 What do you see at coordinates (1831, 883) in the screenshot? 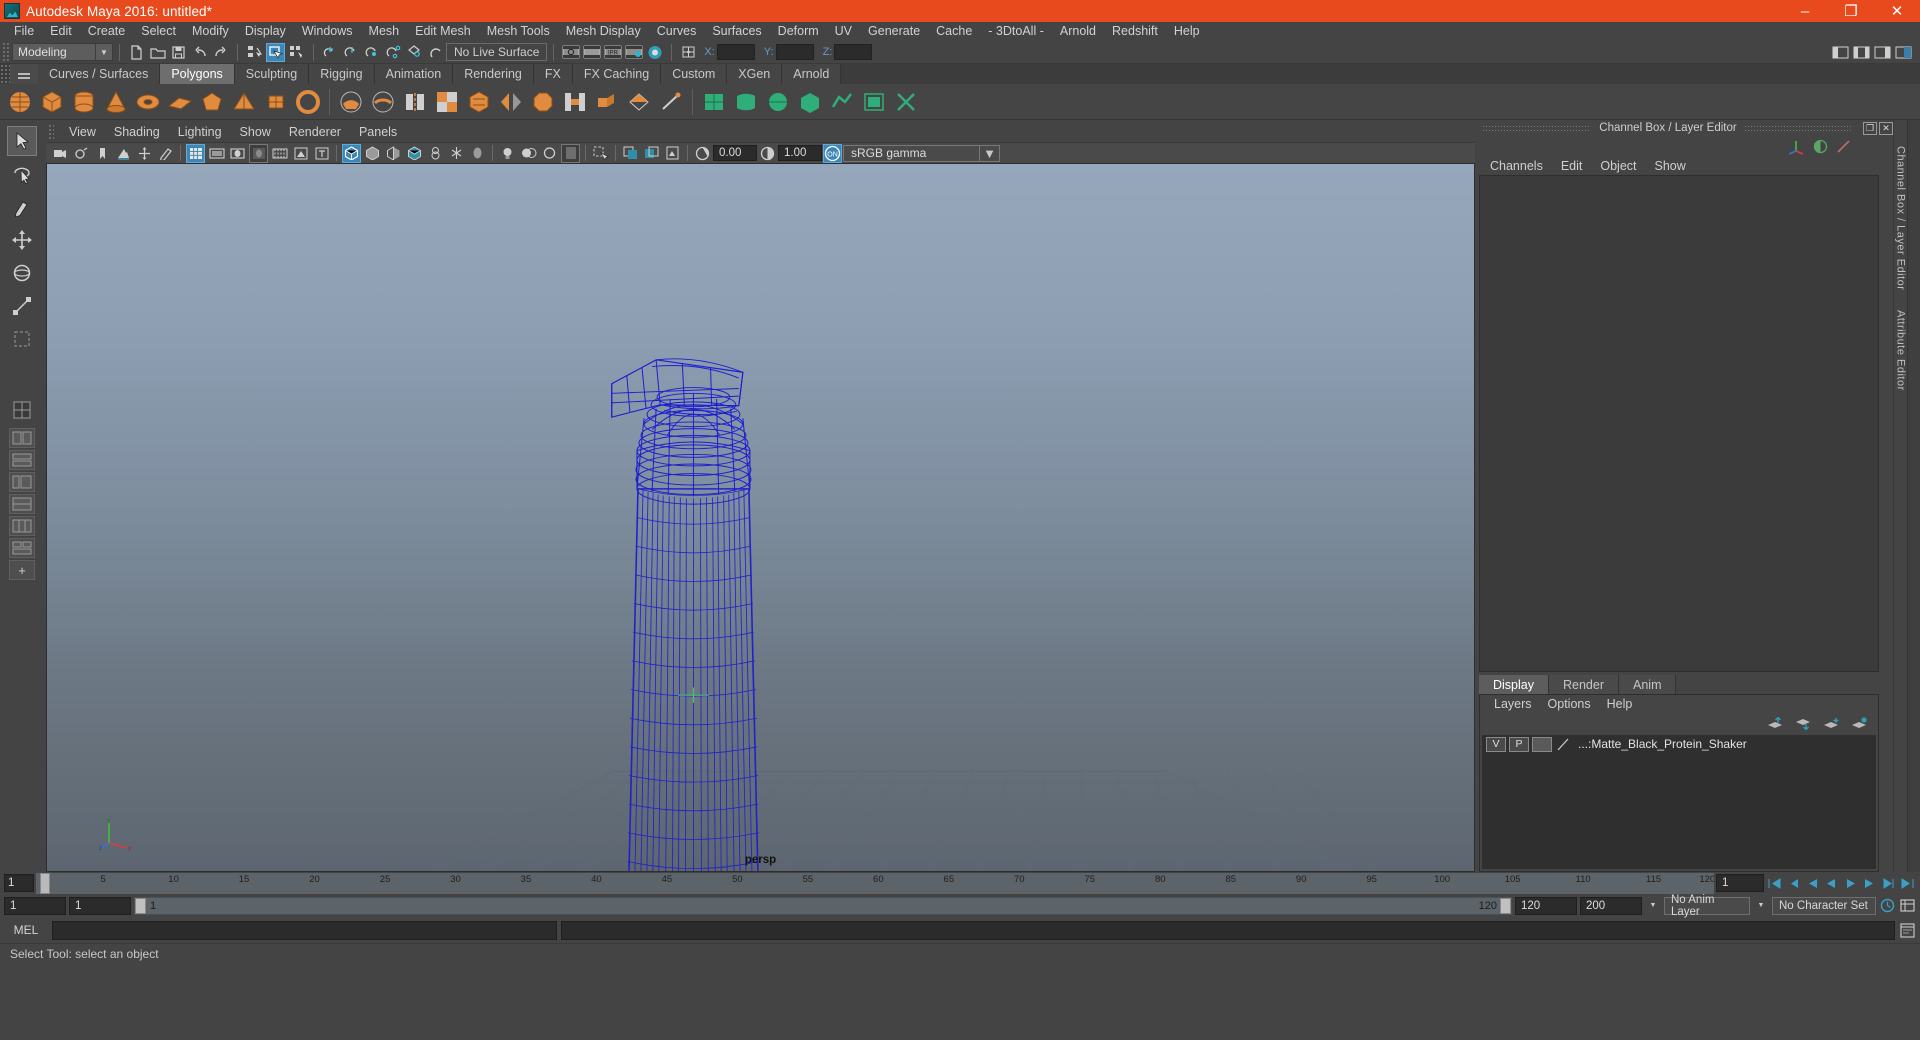
I see `play-backwards-icon` at bounding box center [1831, 883].